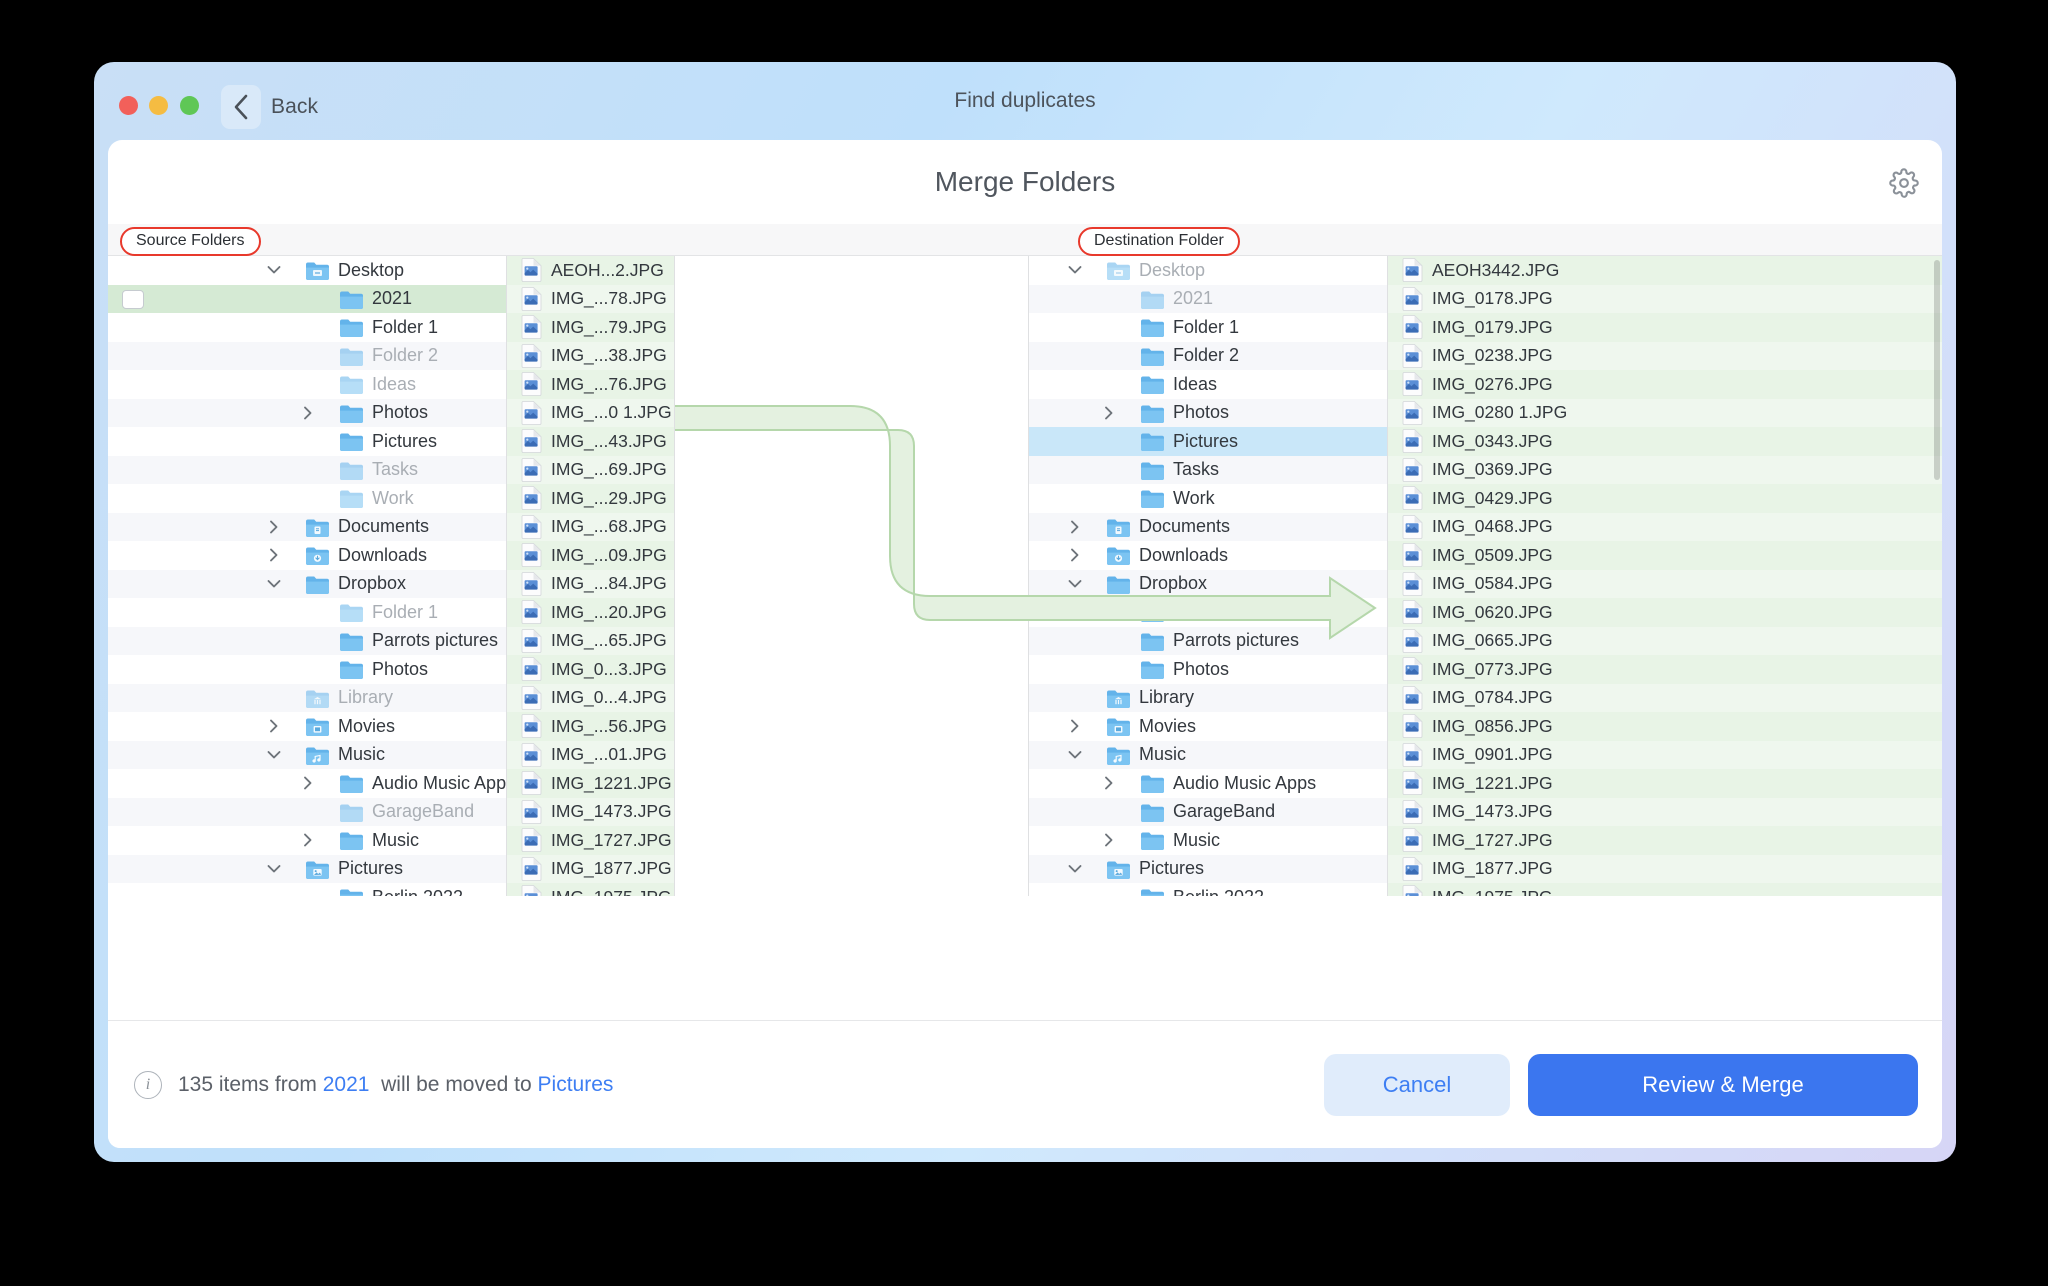  What do you see at coordinates (1208, 469) in the screenshot?
I see `tree-item-tasks: Tasks` at bounding box center [1208, 469].